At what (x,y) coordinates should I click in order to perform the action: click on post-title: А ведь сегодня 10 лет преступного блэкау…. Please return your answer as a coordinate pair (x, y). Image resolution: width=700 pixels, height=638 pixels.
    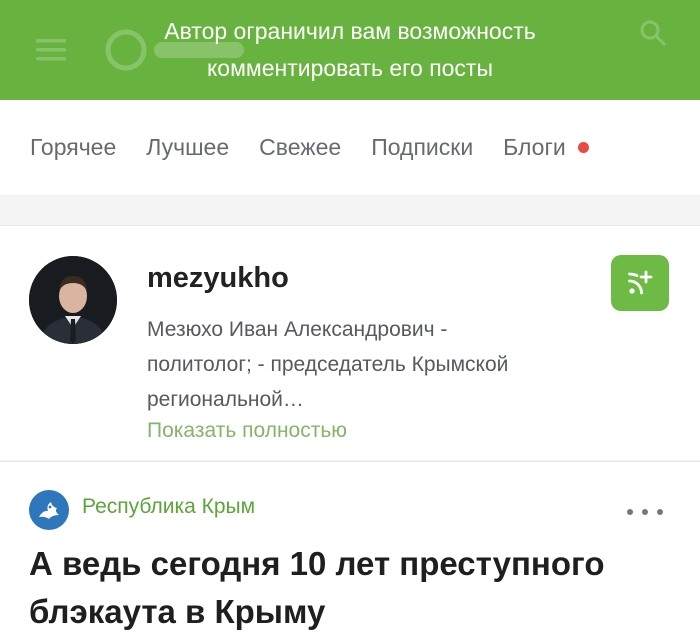
    Looking at the image, I should click on (339, 588).